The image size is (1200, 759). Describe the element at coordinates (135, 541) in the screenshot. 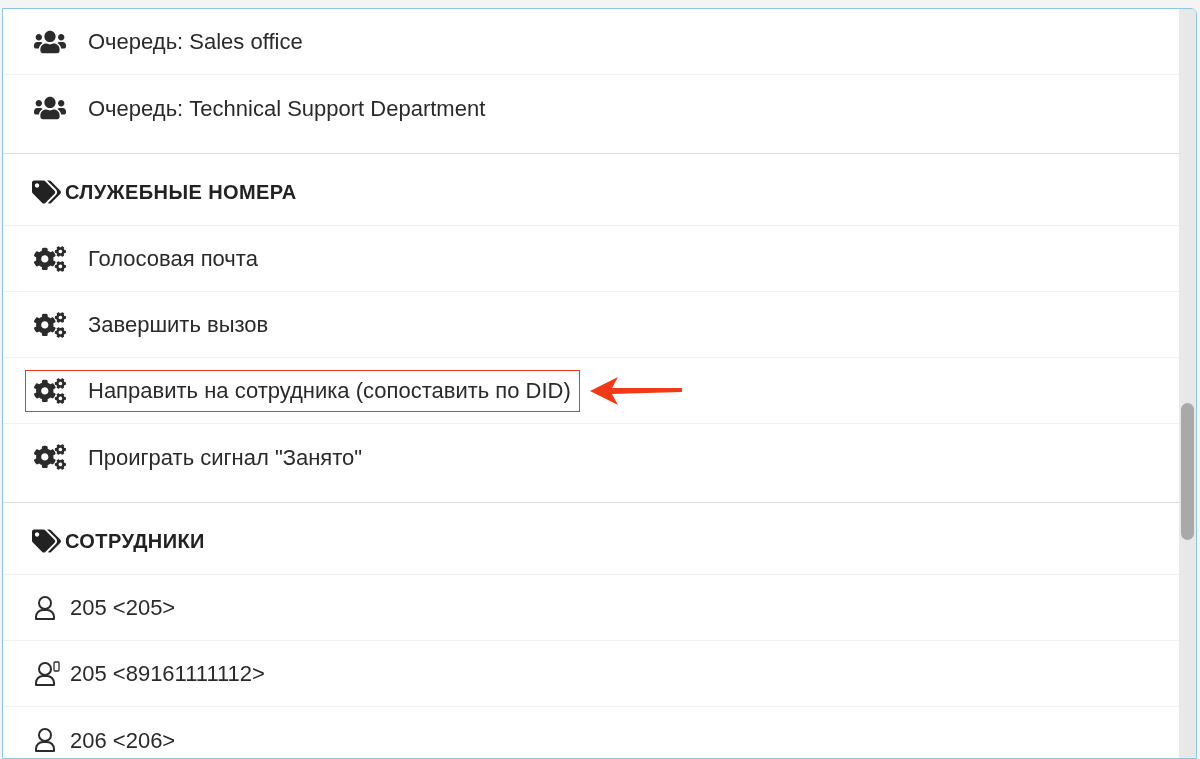

I see `group-heading: СОТРУДНИКИ` at that location.